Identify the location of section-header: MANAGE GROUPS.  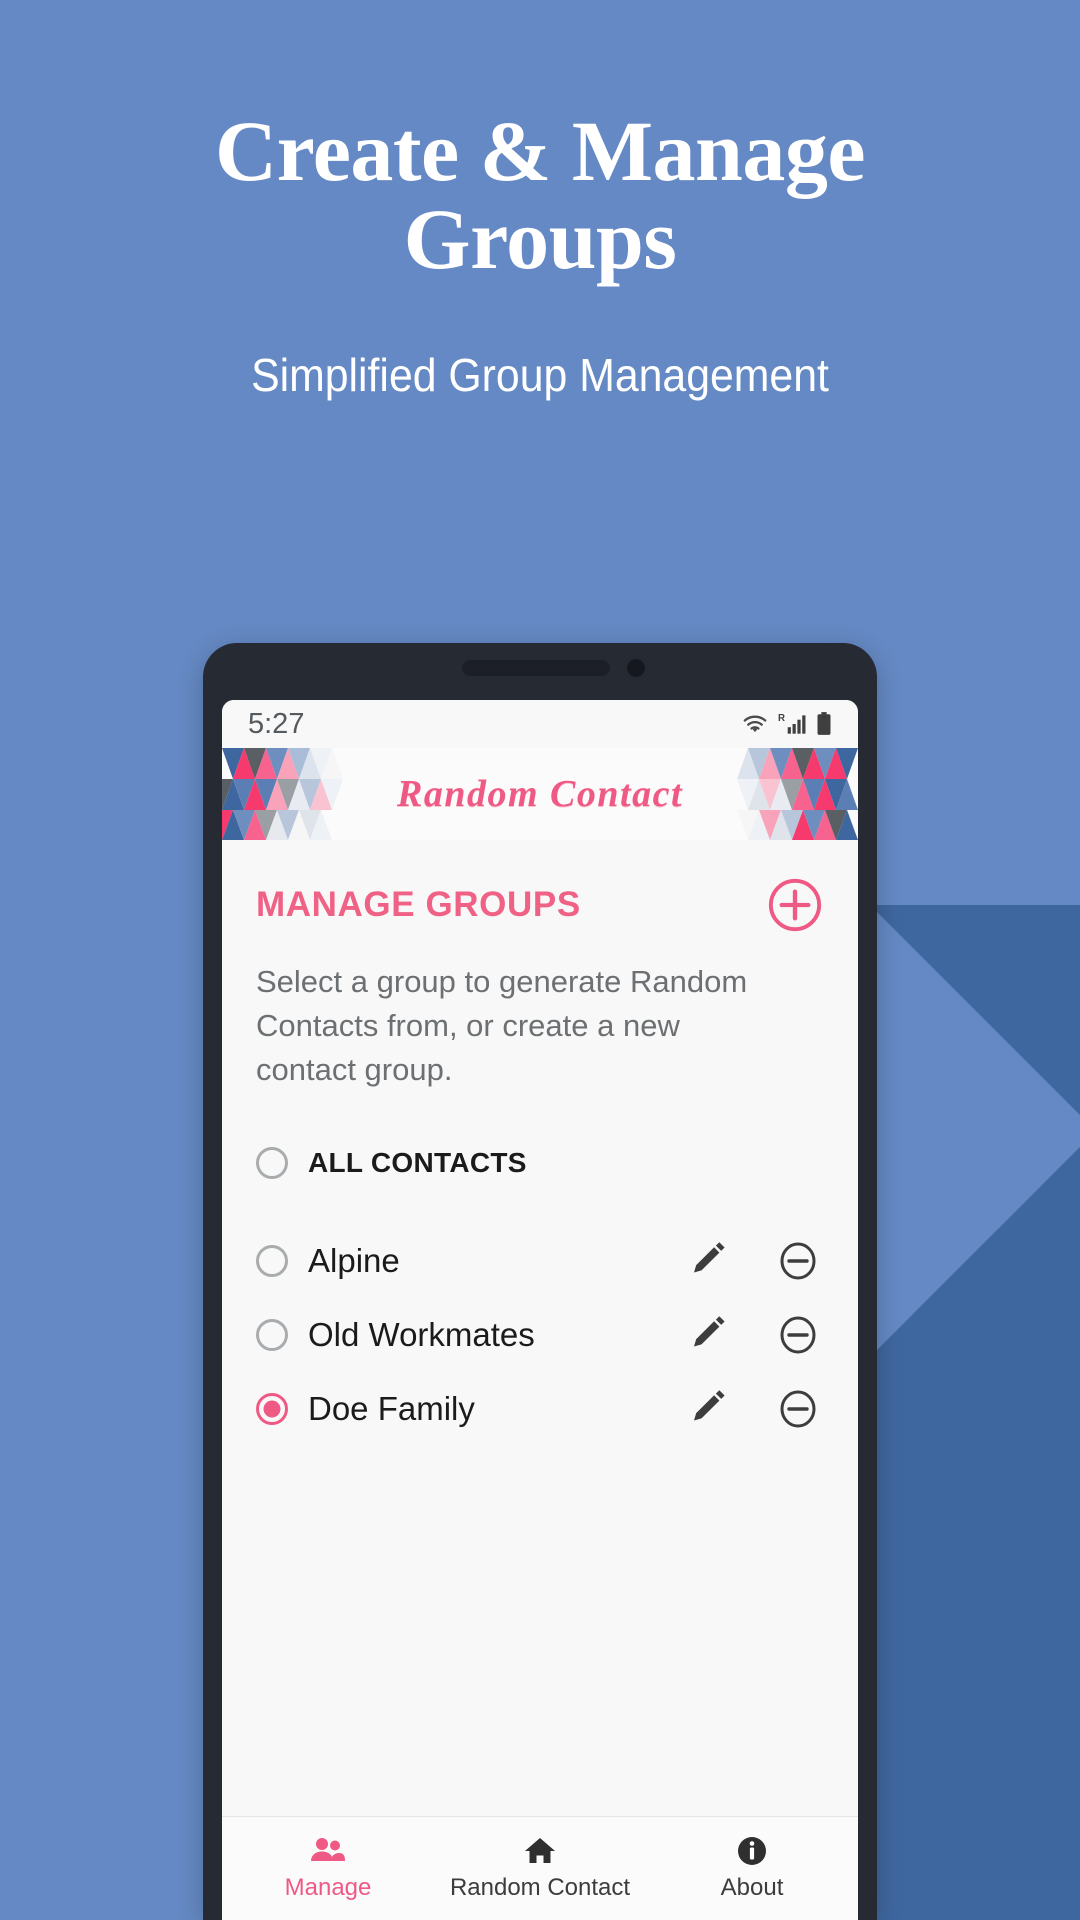
(540, 887).